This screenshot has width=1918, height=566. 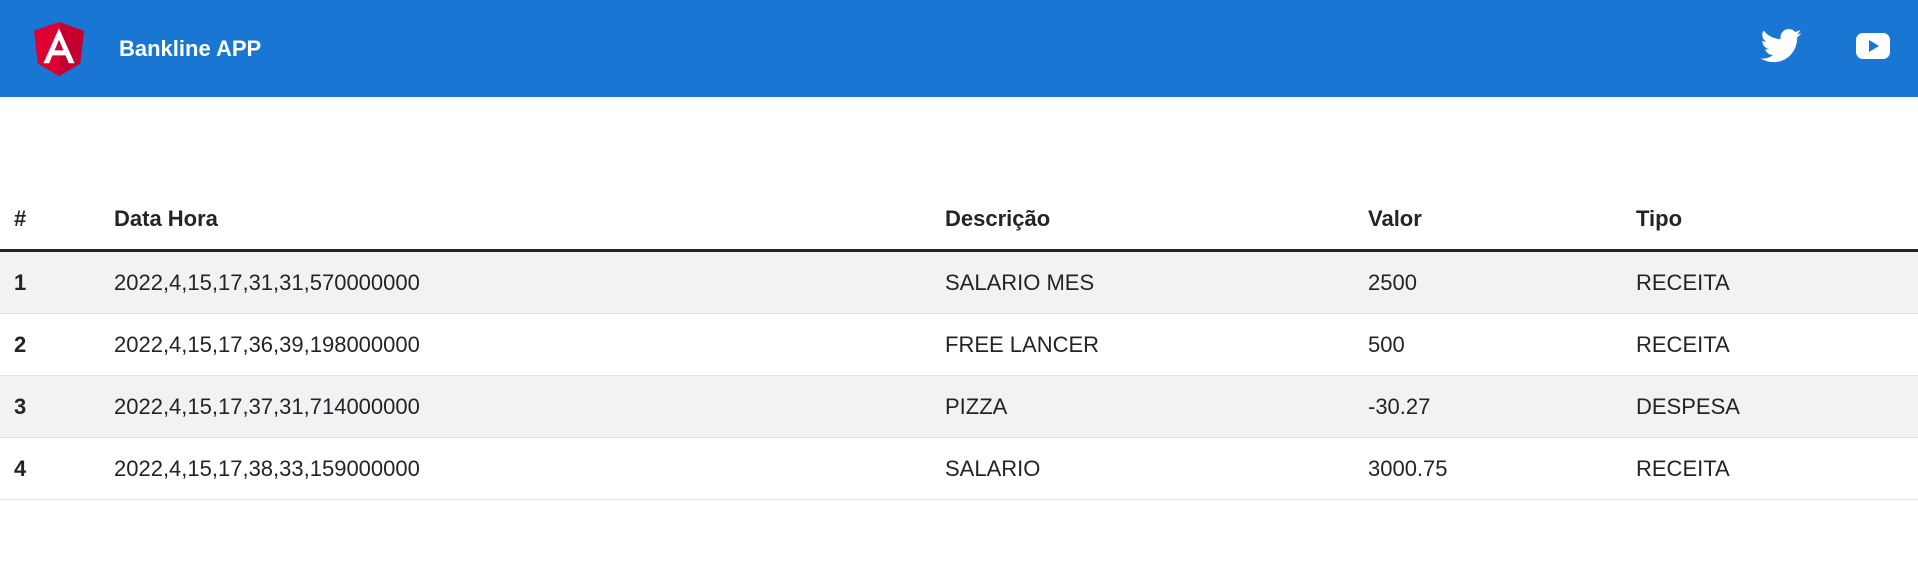 I want to click on cell-index: 2, so click(x=57, y=344).